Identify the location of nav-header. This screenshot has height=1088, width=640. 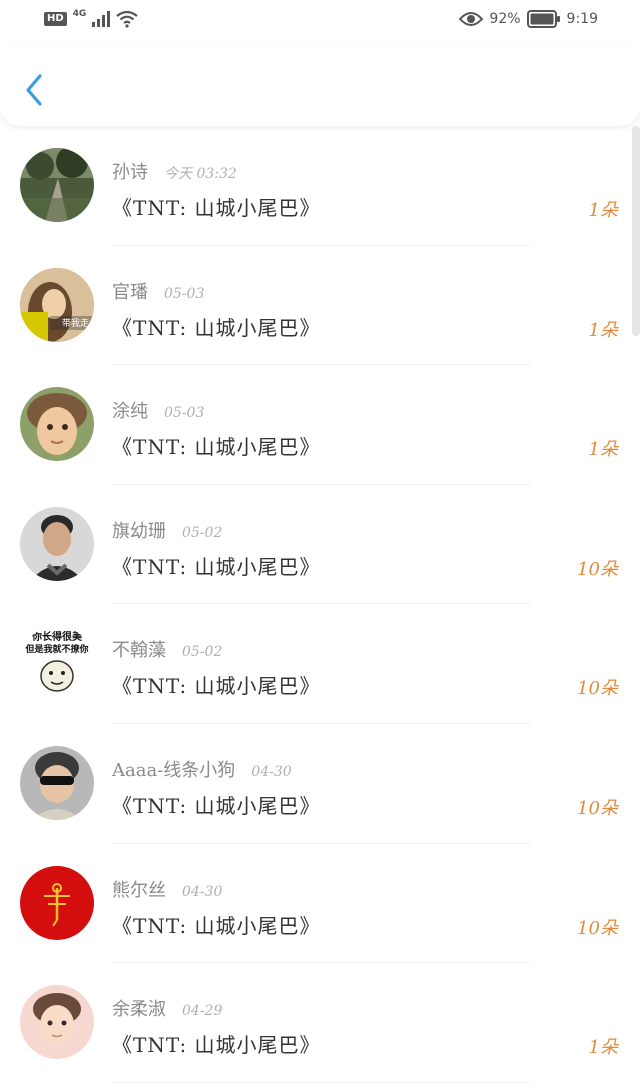
(320, 85).